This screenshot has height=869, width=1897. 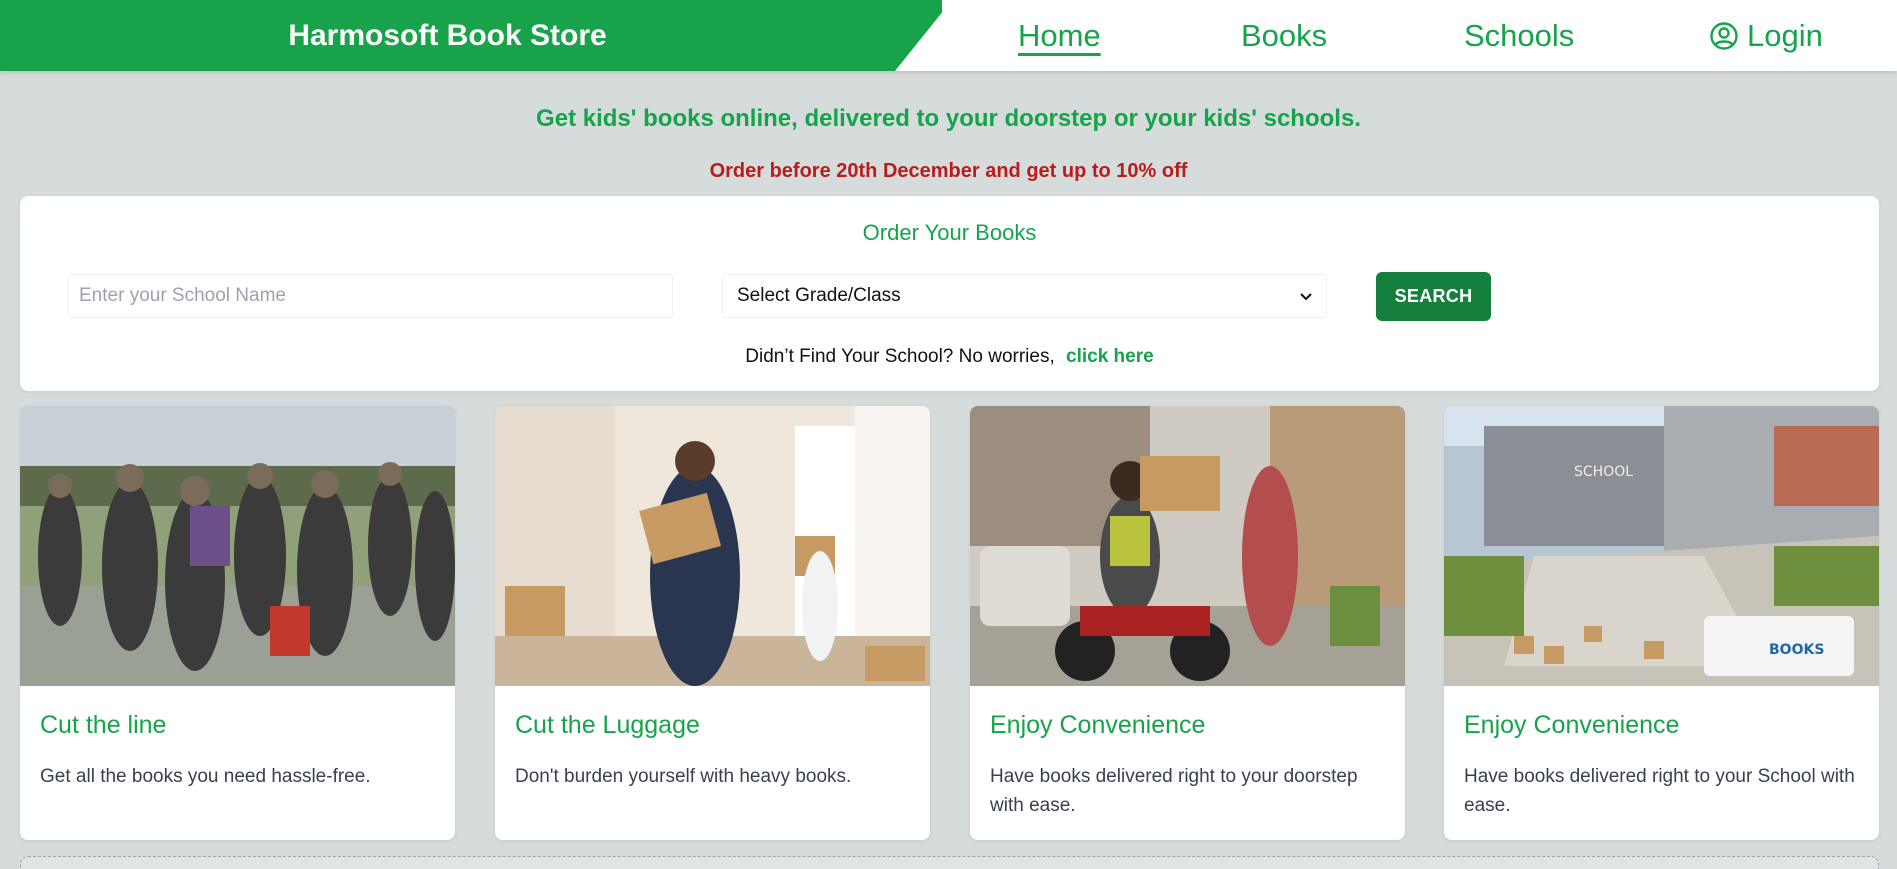 I want to click on motorbike-delivery-photo, so click(x=1187, y=546).